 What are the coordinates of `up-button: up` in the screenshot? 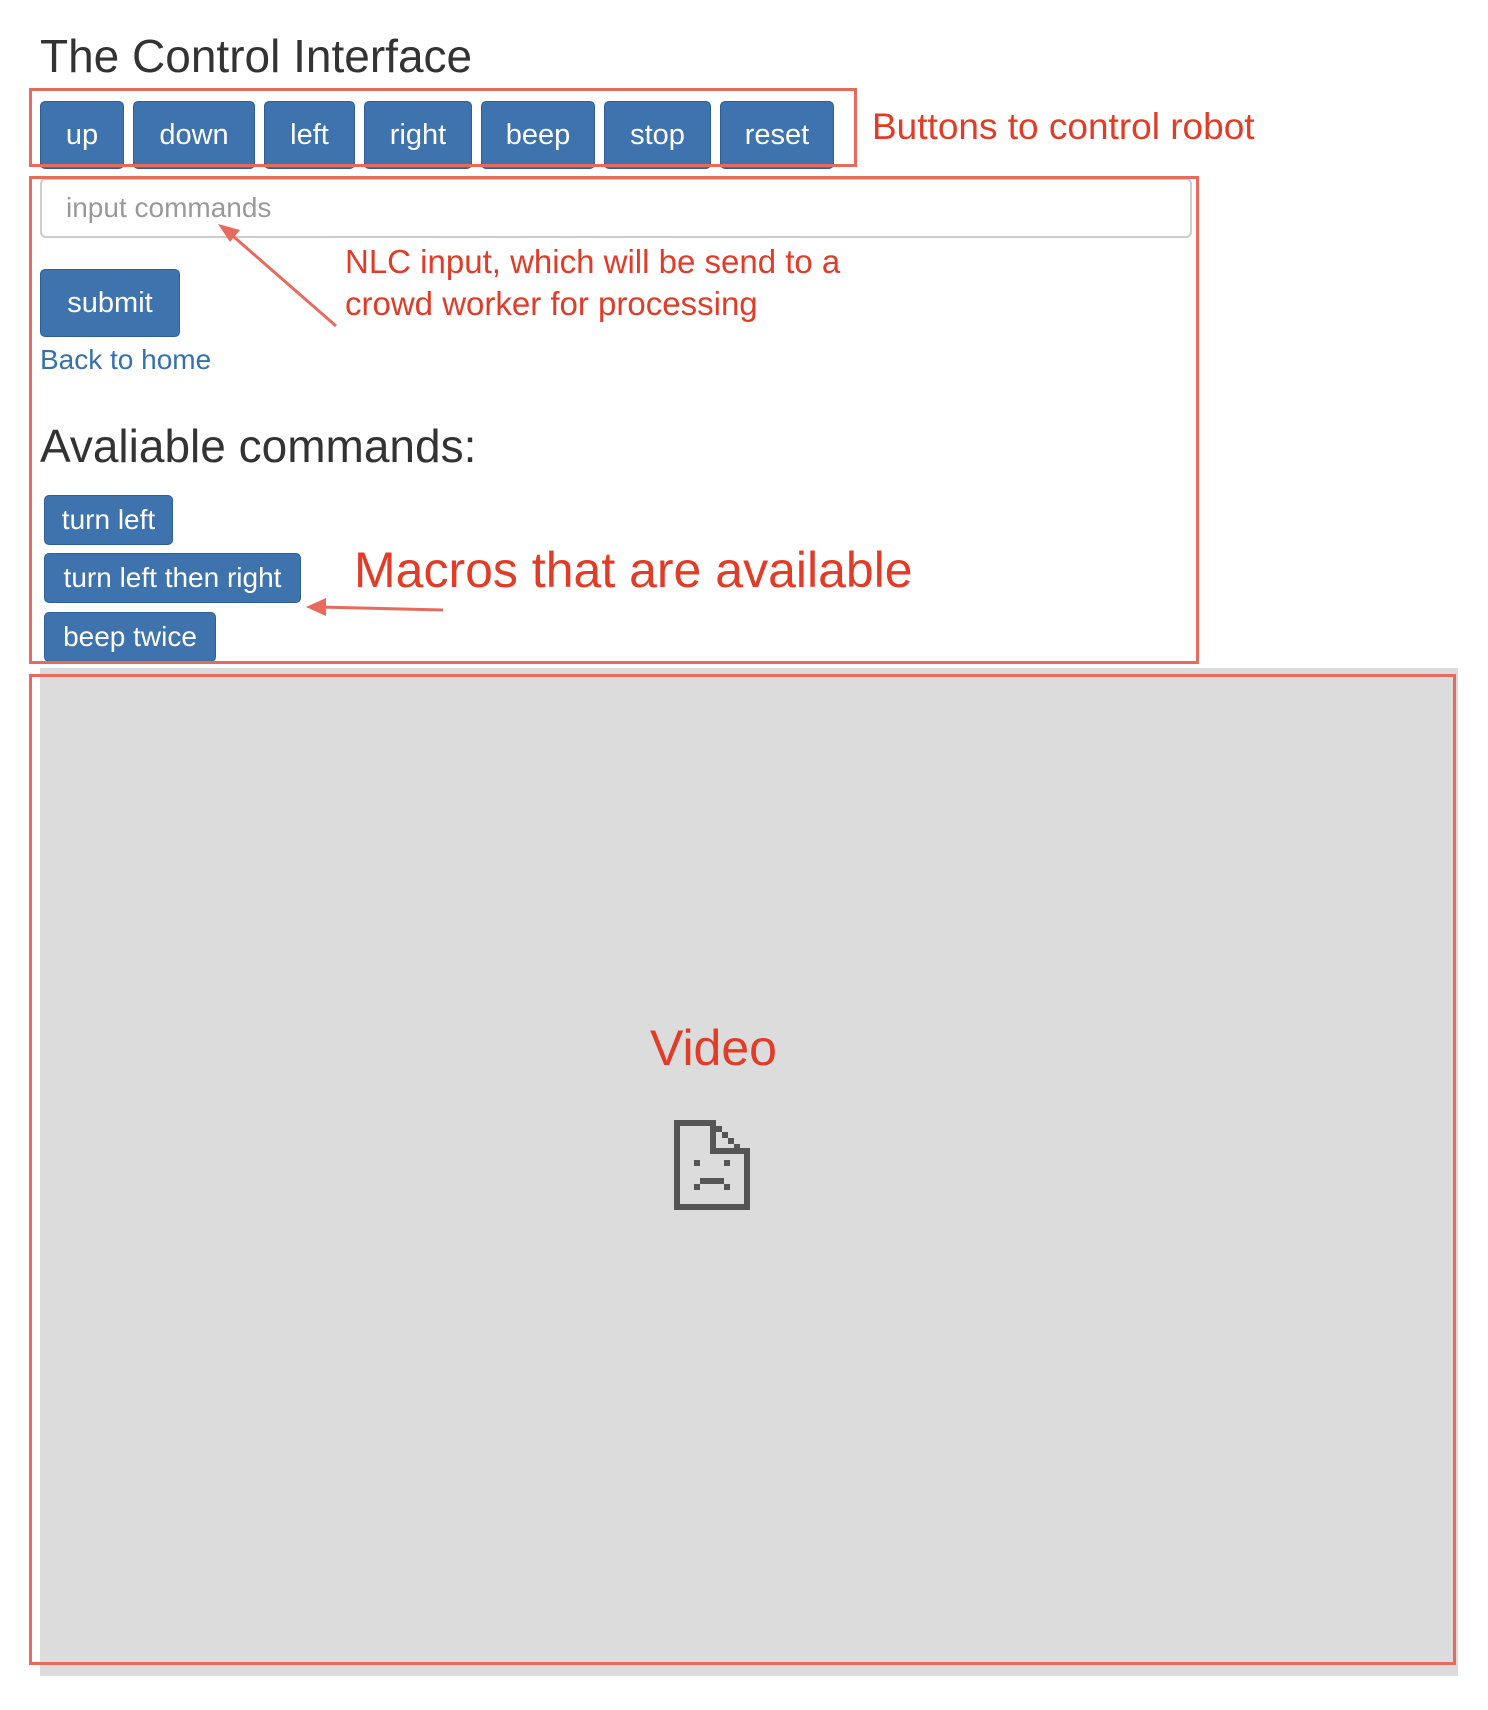 It's located at (82, 135).